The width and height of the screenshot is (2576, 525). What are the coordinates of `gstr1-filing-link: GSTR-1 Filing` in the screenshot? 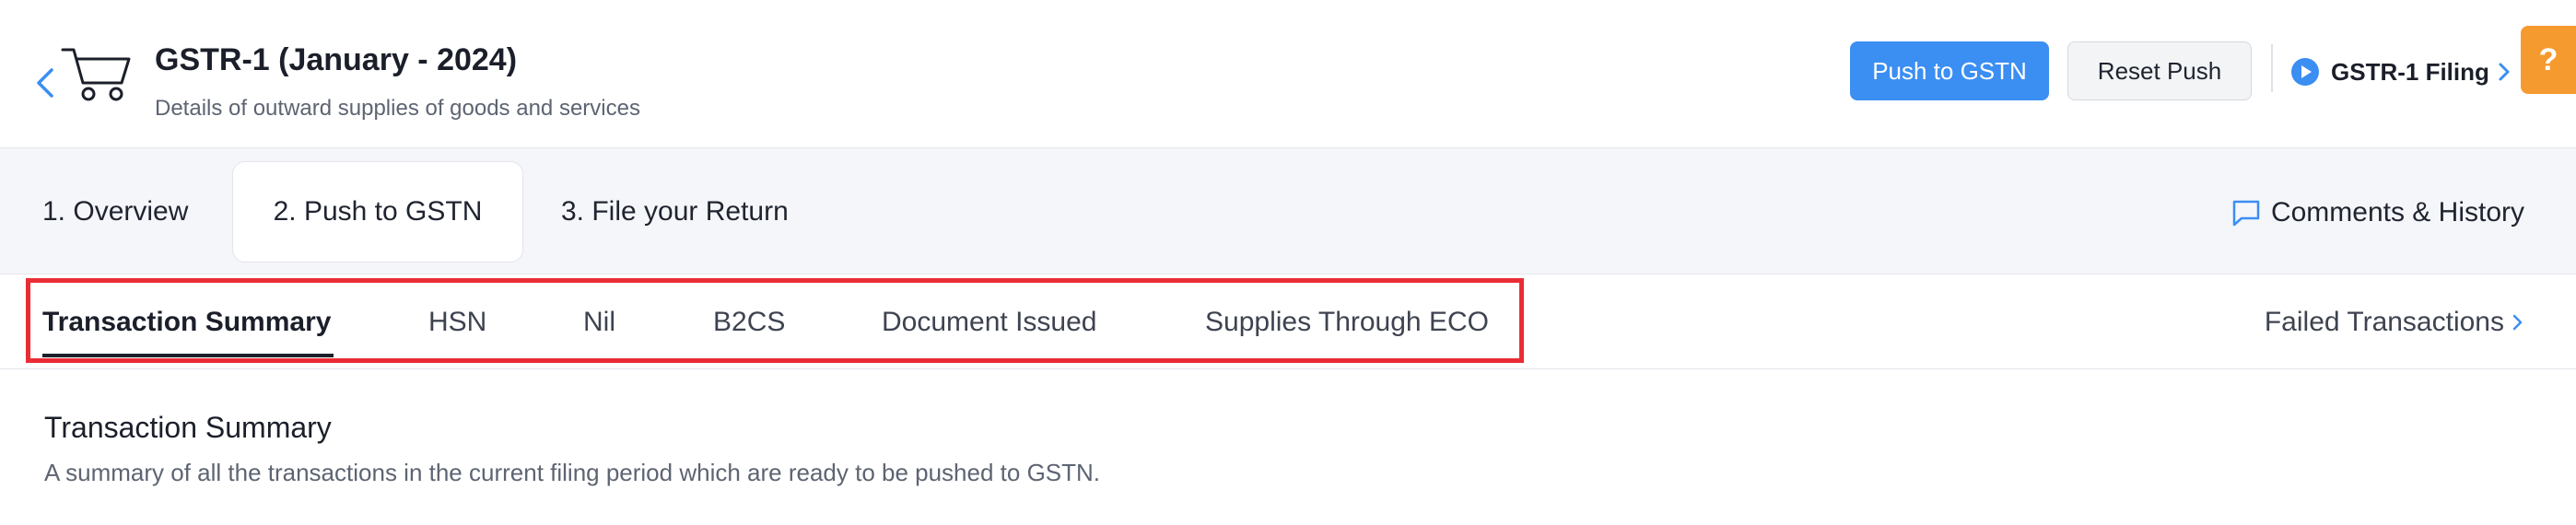 It's located at (2401, 72).